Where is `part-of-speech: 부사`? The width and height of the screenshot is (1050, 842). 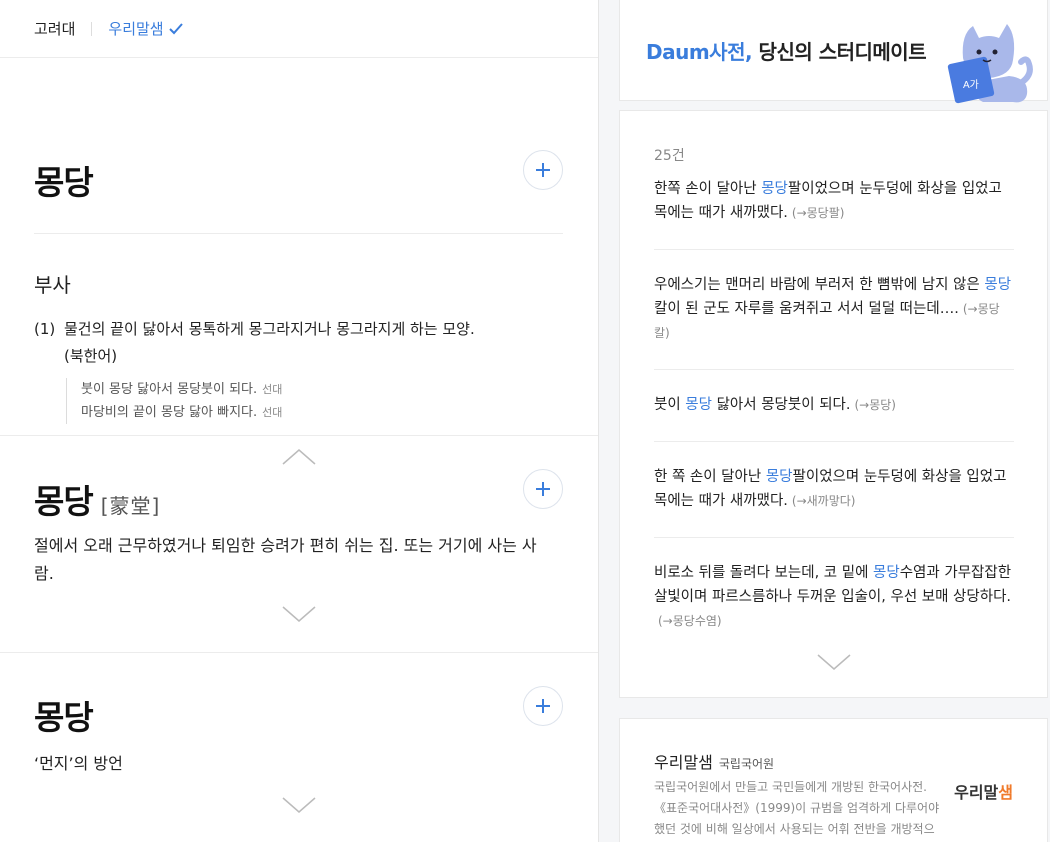 part-of-speech: 부사 is located at coordinates (52, 285).